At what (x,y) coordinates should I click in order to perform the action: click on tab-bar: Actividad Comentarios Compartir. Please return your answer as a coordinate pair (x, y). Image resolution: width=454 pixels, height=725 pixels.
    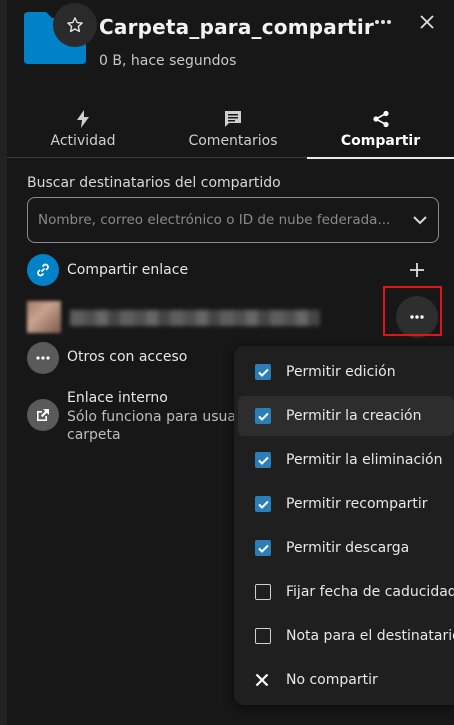
    Looking at the image, I should click on (230, 129).